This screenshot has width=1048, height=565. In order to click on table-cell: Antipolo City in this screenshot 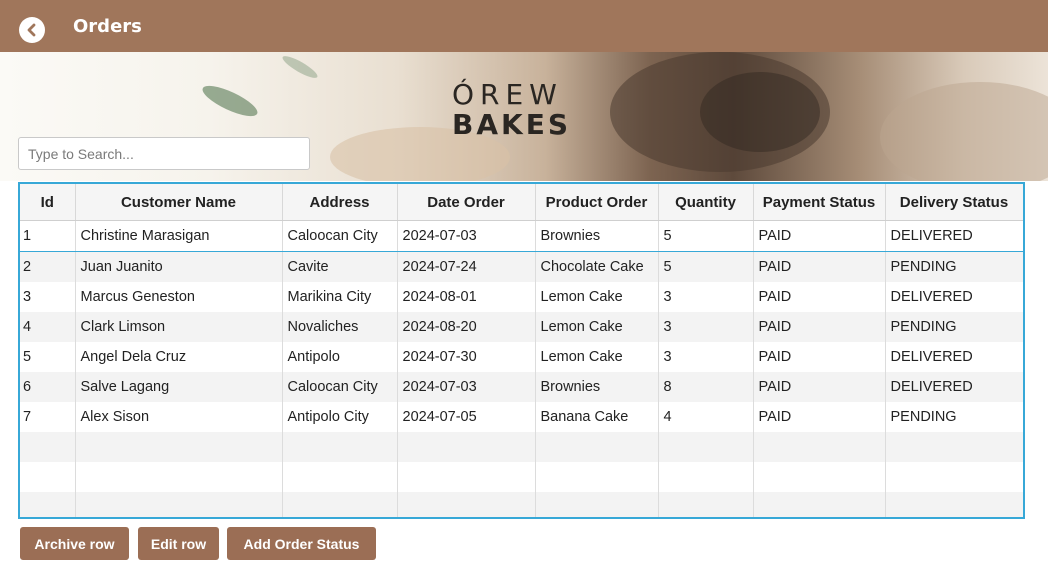, I will do `click(340, 417)`.